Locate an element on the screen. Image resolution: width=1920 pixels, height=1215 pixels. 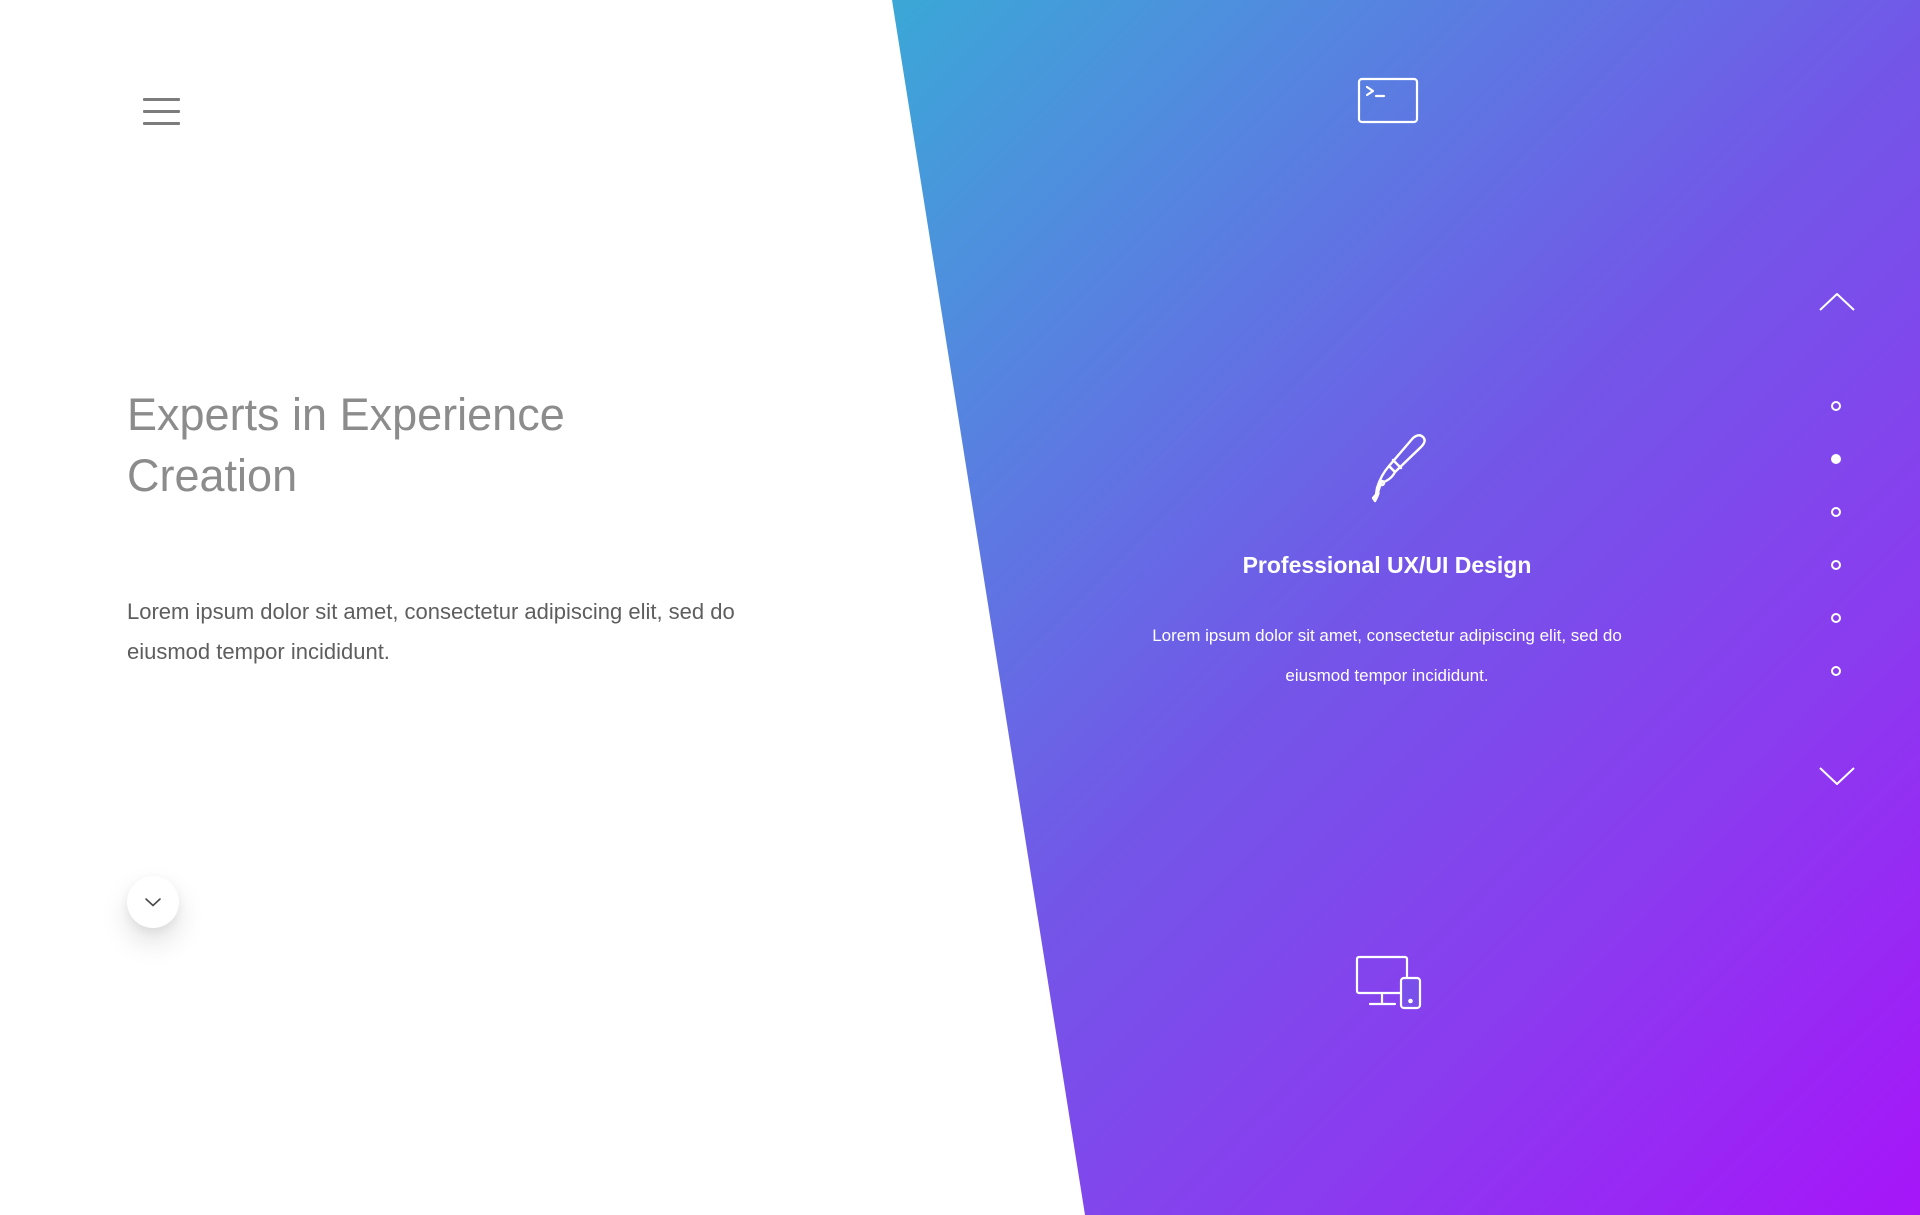
scroll-down-button is located at coordinates (153, 902).